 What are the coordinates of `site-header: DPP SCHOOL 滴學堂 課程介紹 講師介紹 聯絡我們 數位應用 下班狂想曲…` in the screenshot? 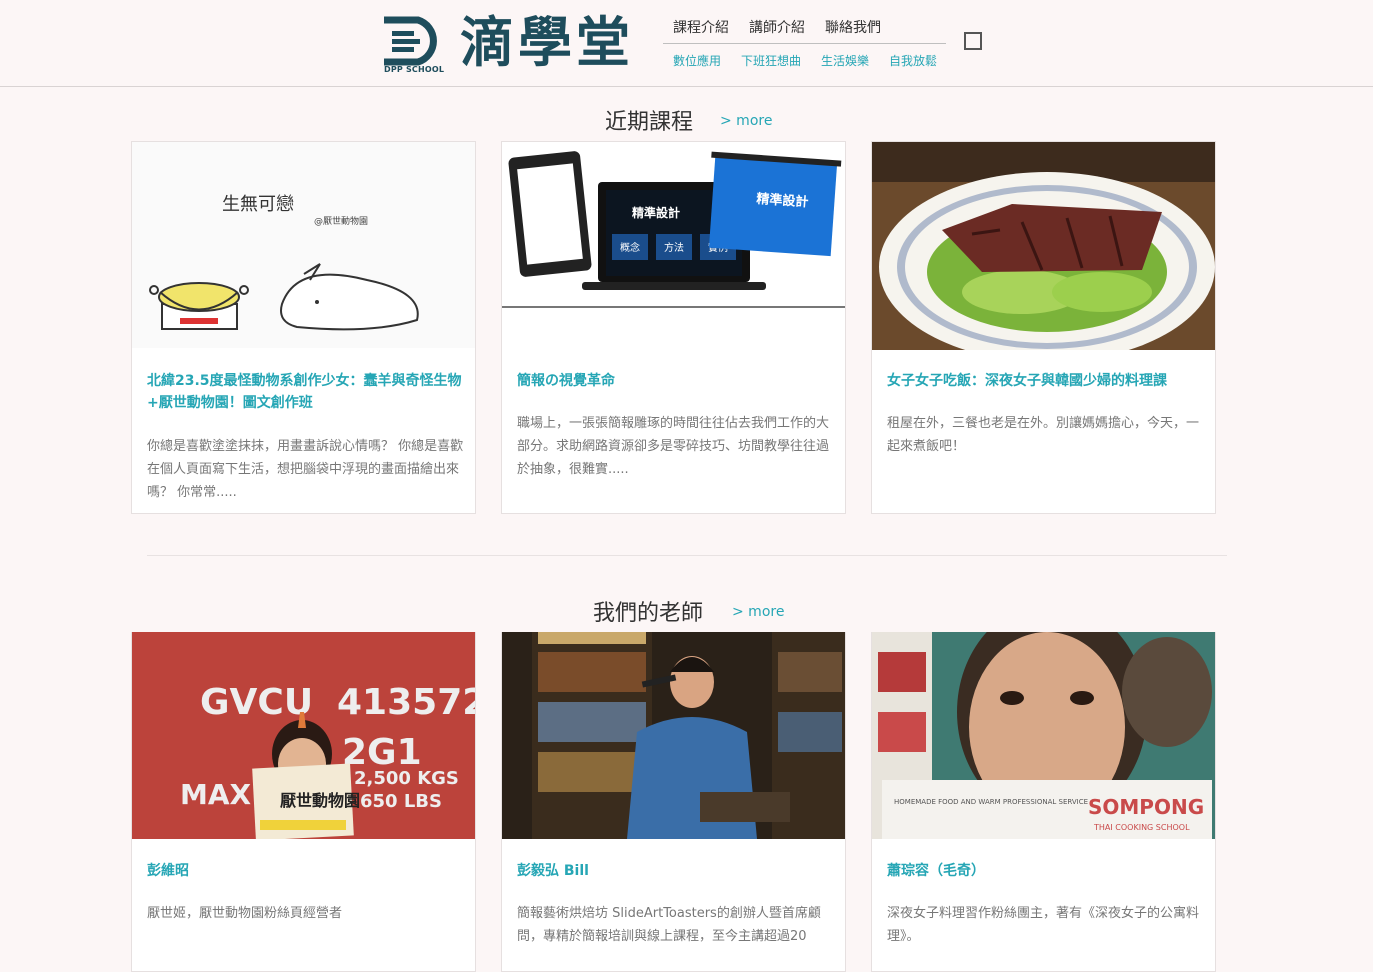 It's located at (686, 43).